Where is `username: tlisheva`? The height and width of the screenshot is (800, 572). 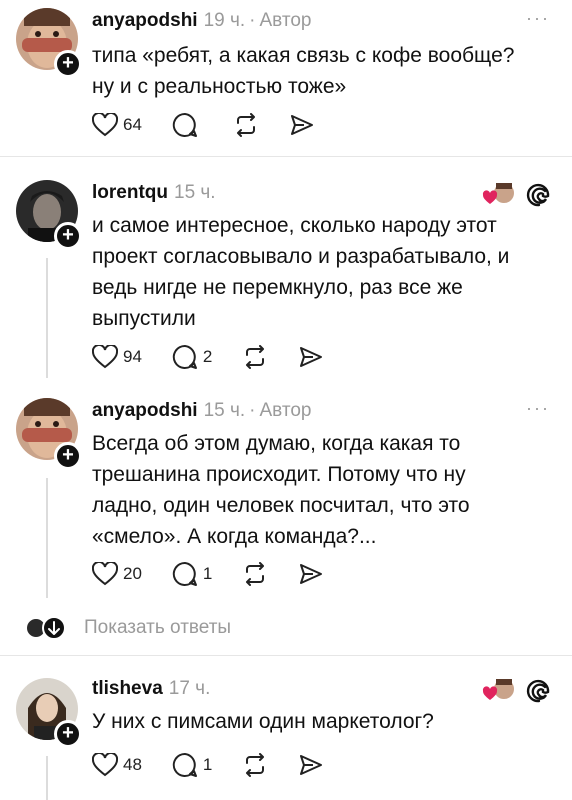
username: tlisheva is located at coordinates (127, 688).